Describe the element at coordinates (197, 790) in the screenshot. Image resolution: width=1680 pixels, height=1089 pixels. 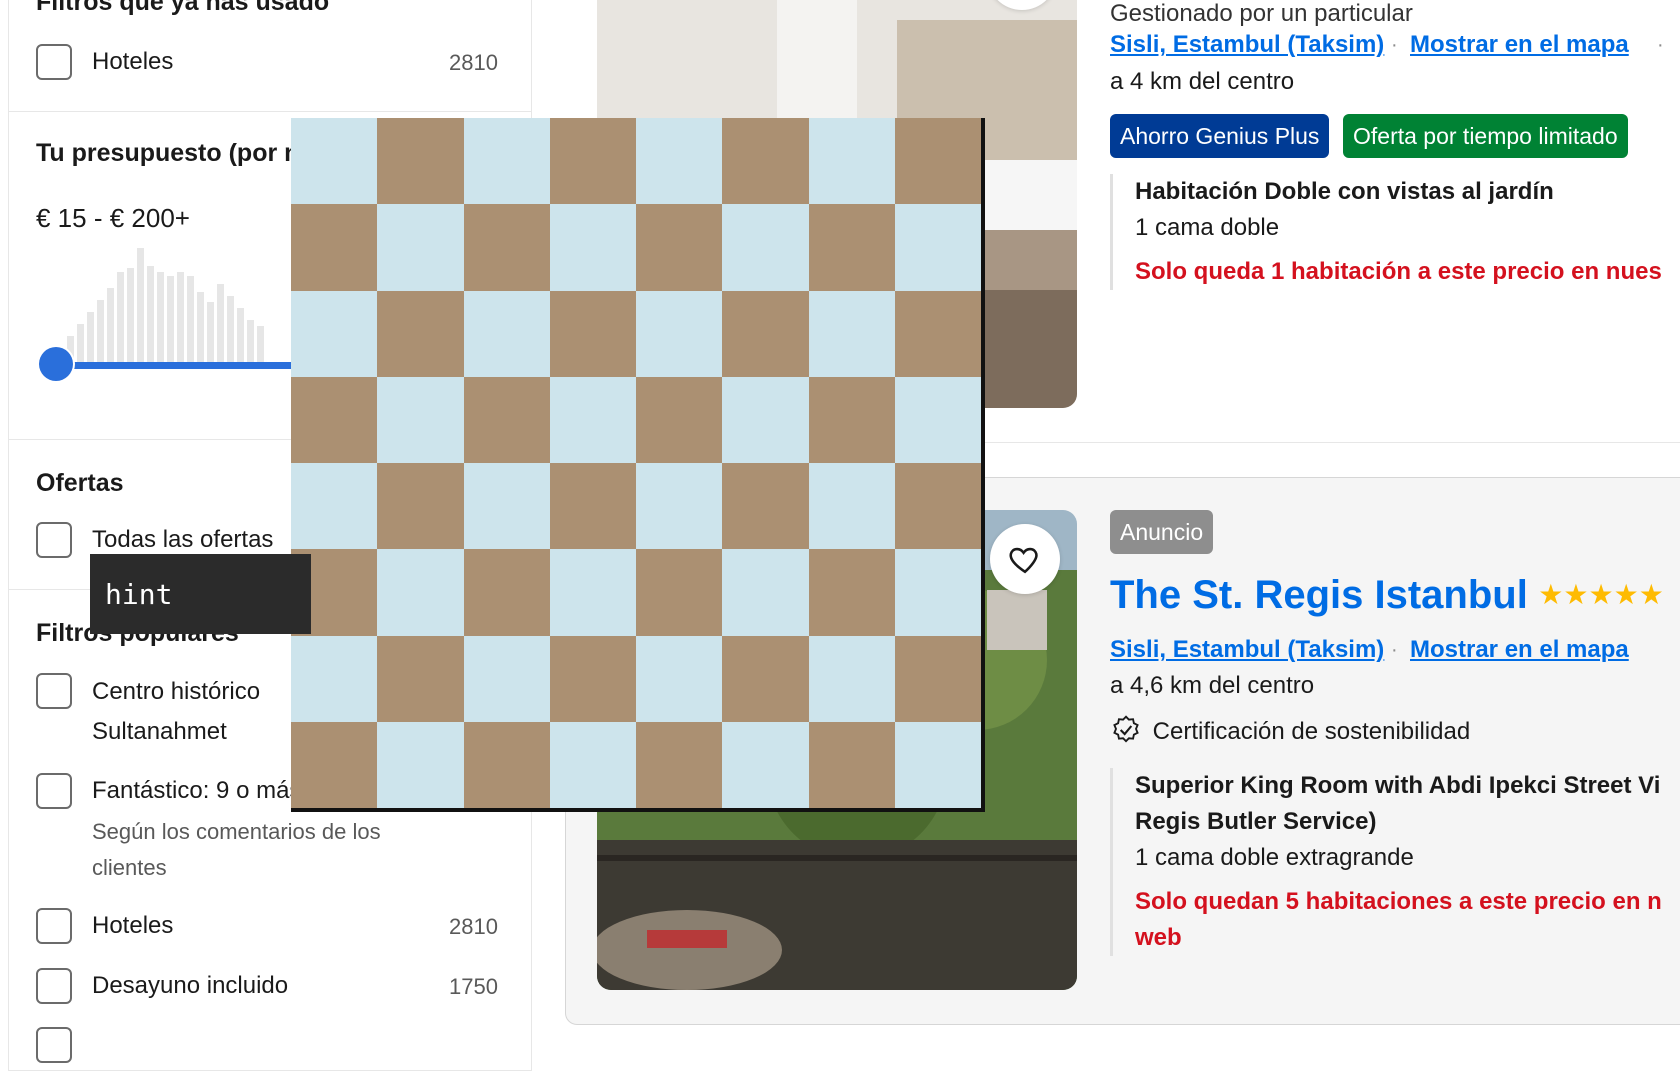
I see `filter-label: Fantástico: 9 o más` at that location.